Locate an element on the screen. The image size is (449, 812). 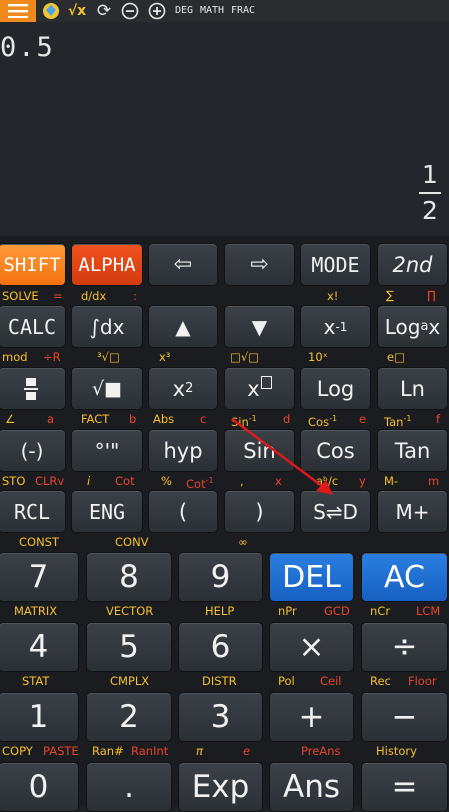
cube-root-label: ³√□ is located at coordinates (108, 357).